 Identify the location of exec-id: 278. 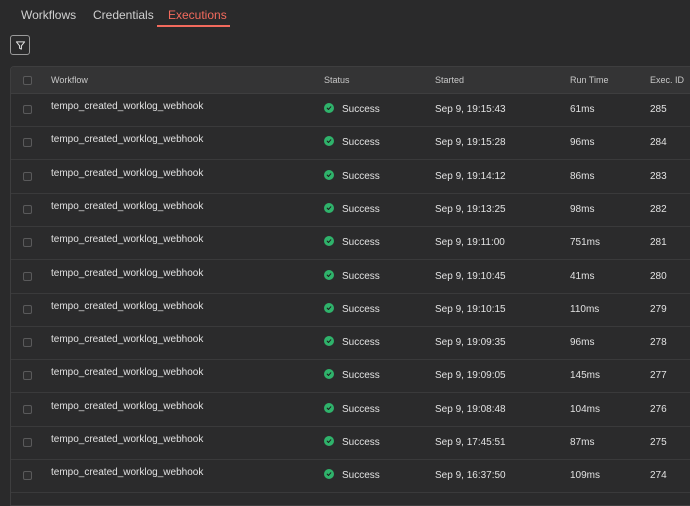
(658, 343).